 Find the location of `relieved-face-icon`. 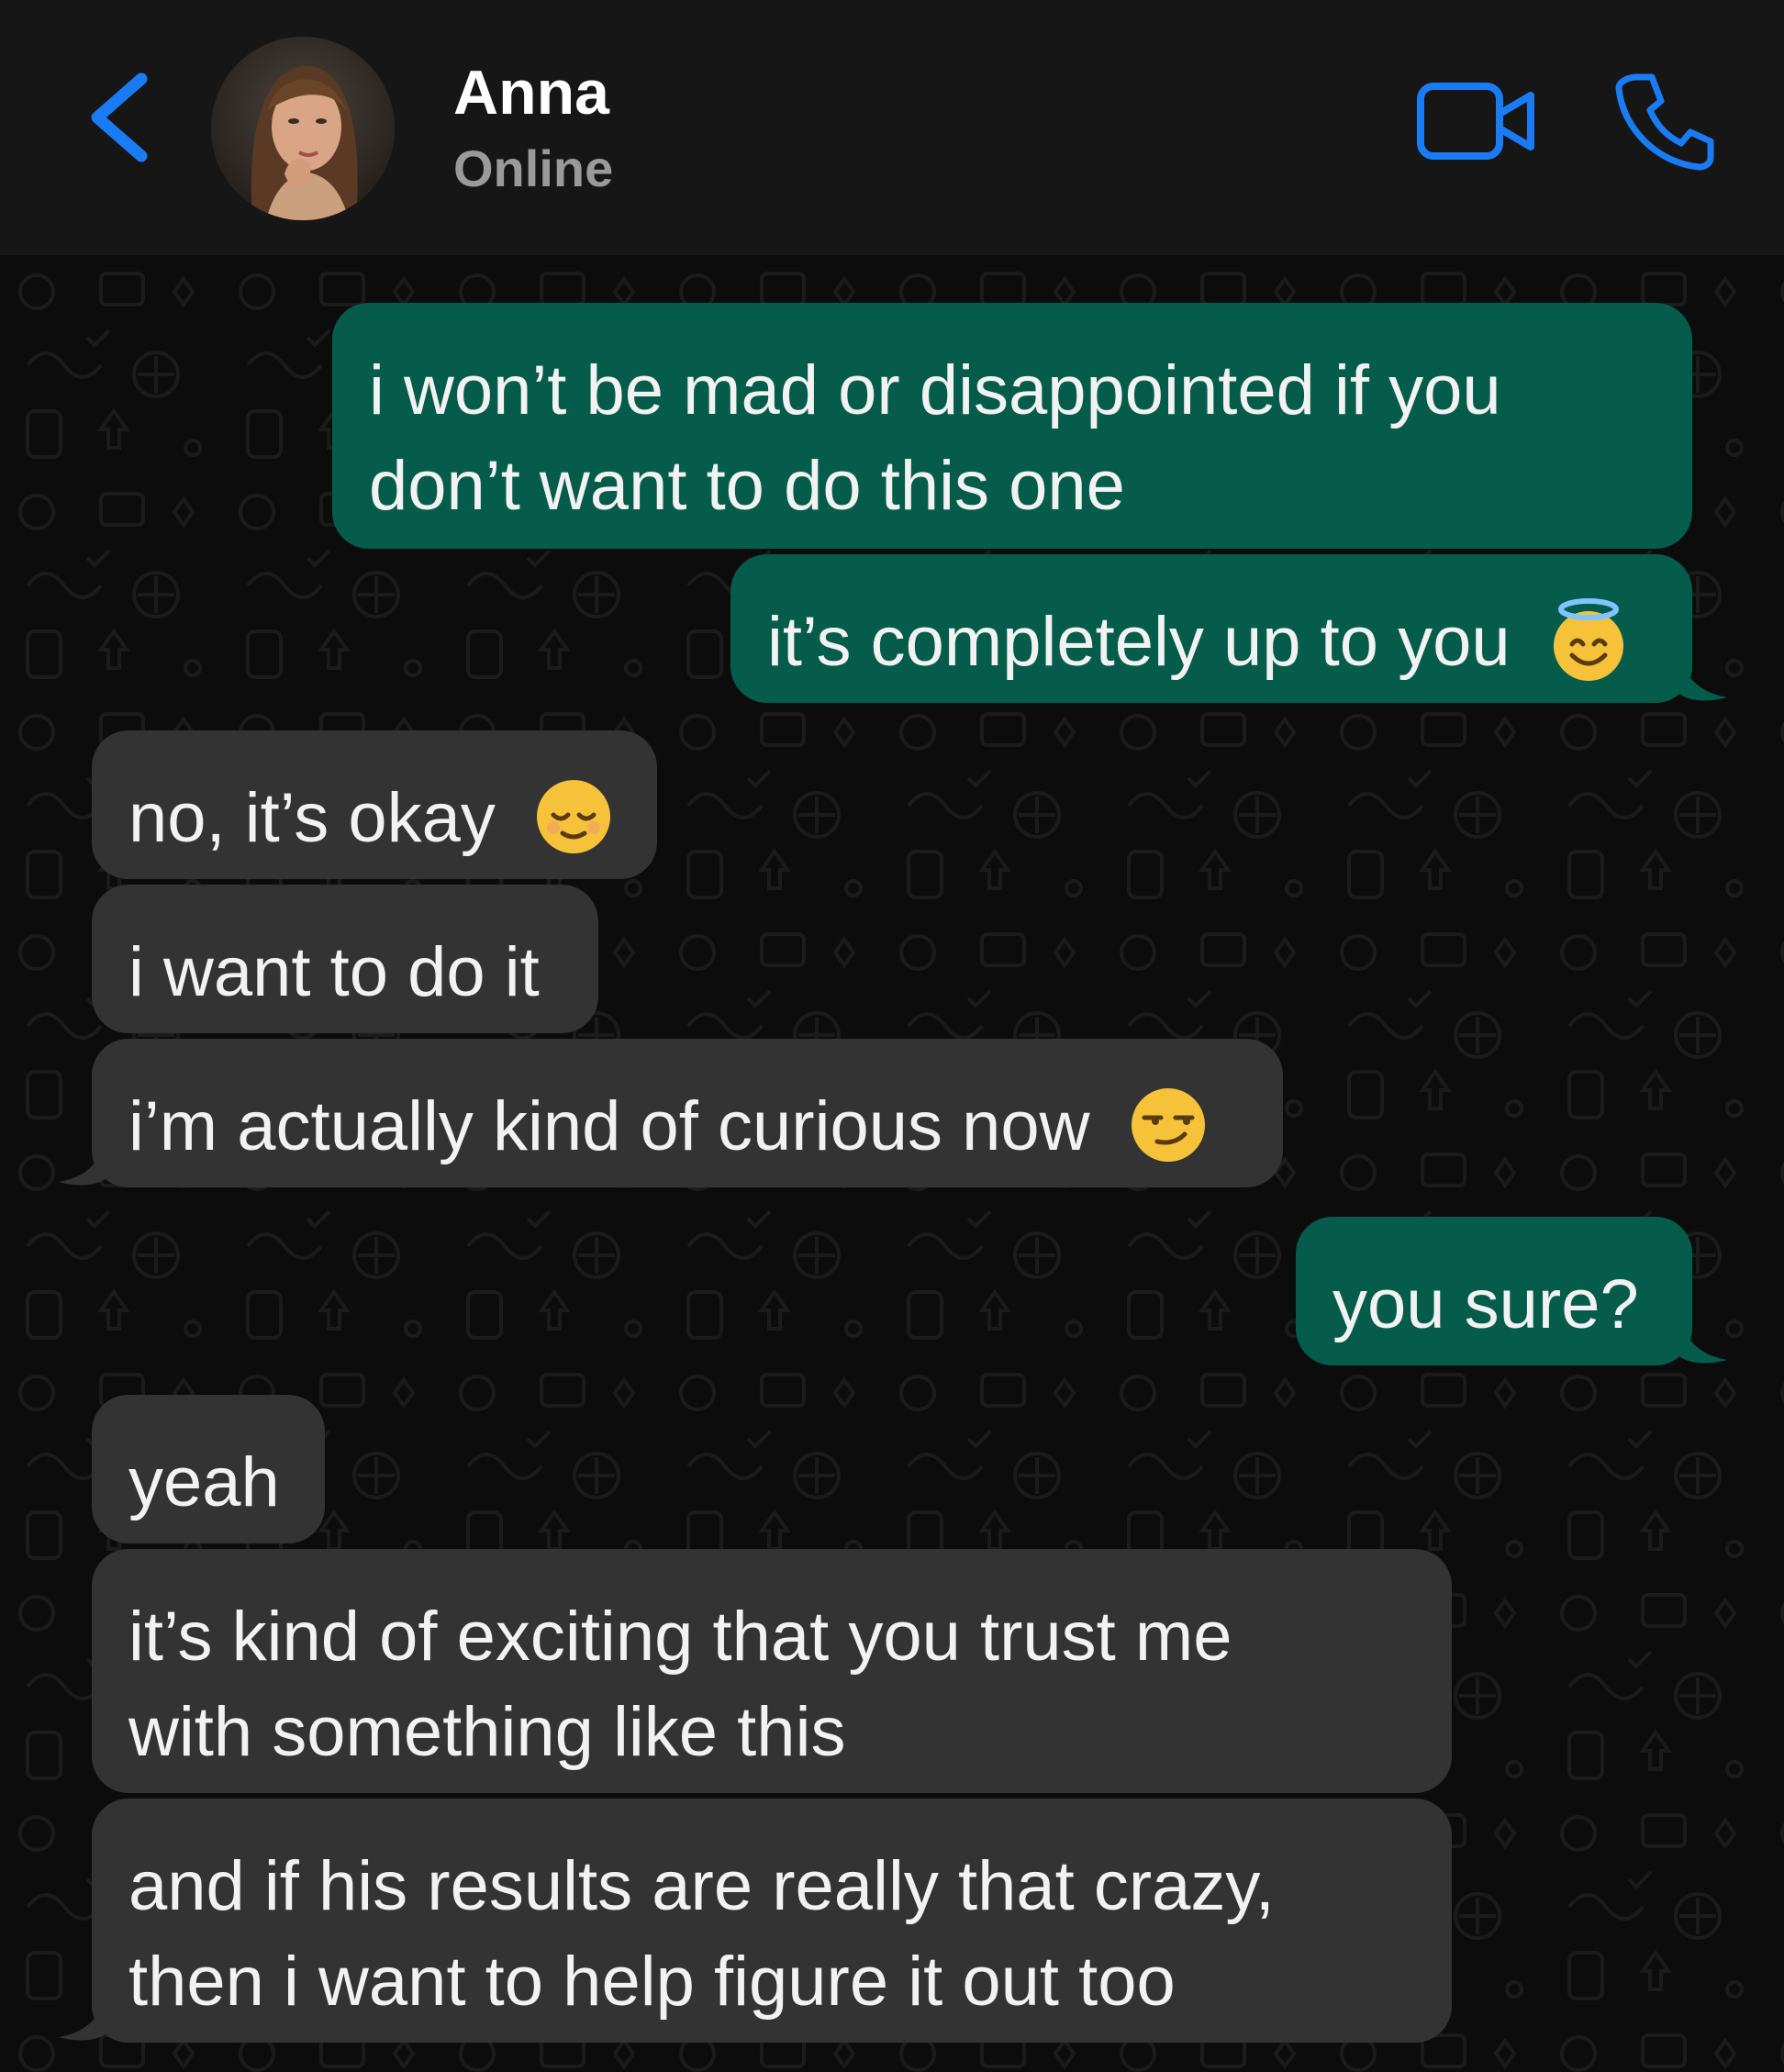

relieved-face-icon is located at coordinates (574, 816).